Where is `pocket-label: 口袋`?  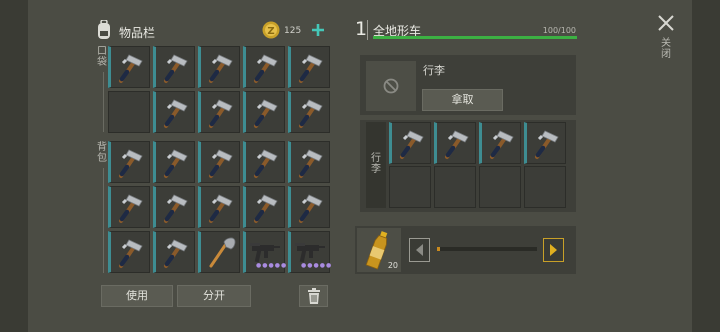
pocket-label: 口袋 is located at coordinates (102, 57).